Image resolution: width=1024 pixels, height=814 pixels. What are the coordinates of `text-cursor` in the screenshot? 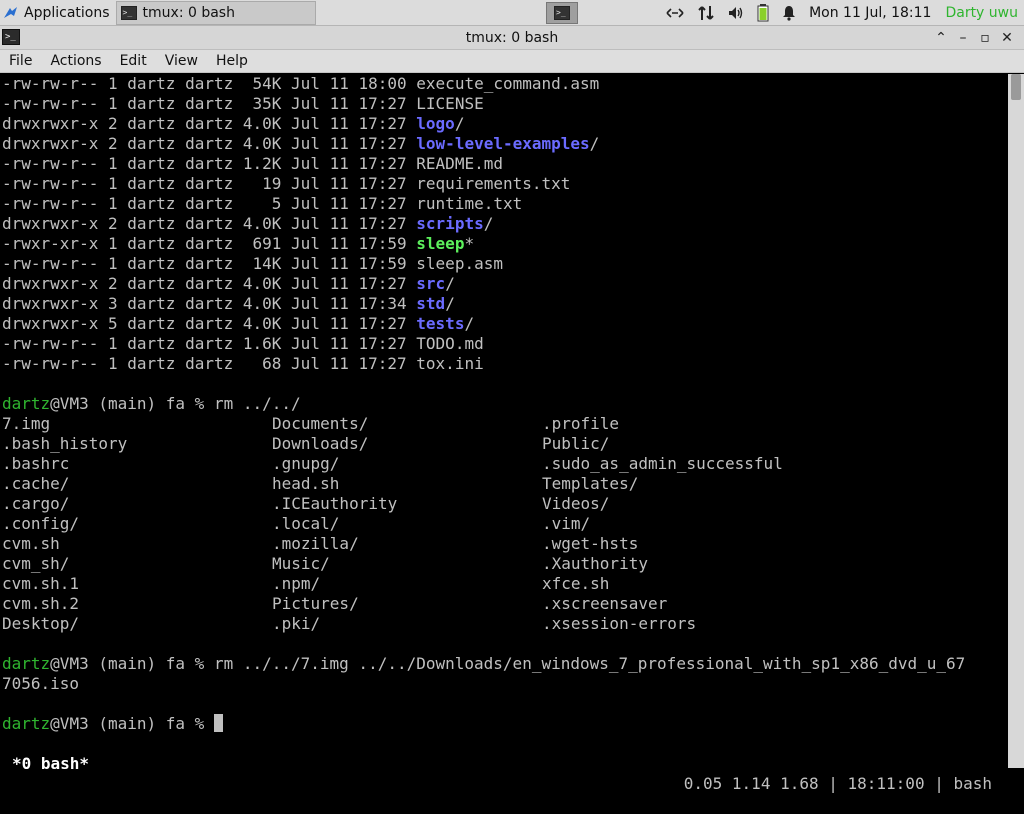 It's located at (218, 723).